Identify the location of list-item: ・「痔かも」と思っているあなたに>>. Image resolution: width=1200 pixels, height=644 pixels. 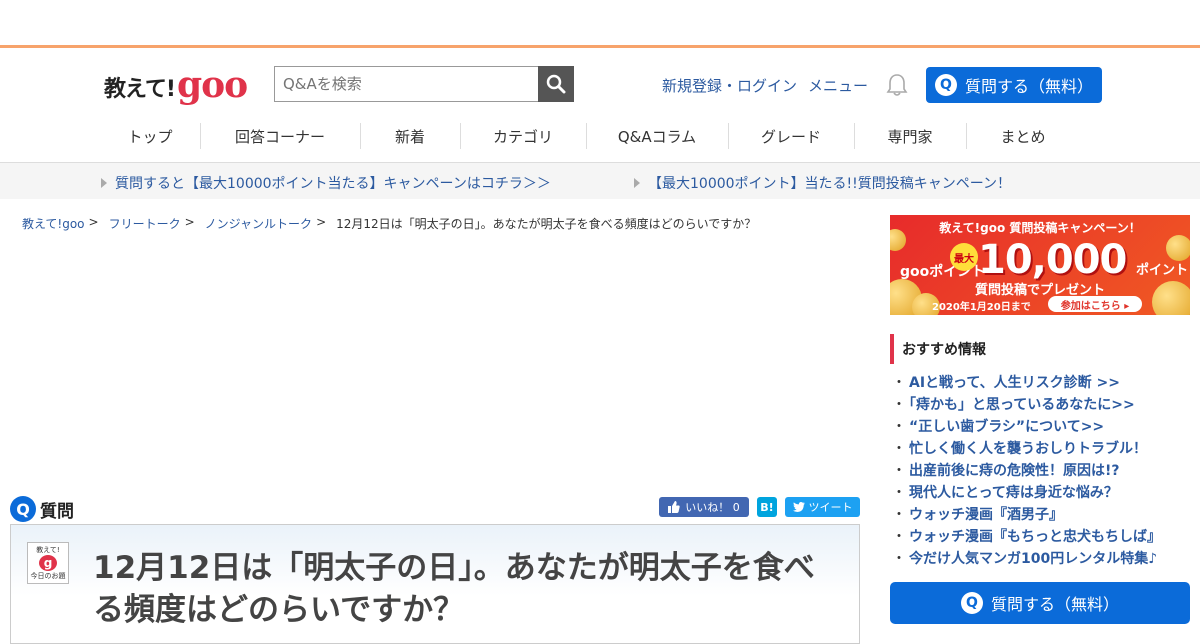
(1026, 405).